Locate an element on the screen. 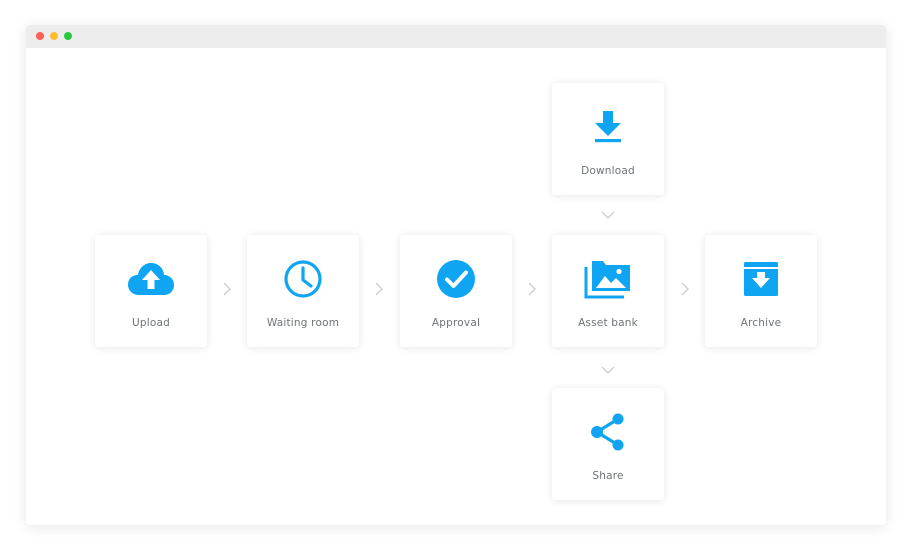 The height and width of the screenshot is (550, 912). photo-folder-icon is located at coordinates (608, 279).